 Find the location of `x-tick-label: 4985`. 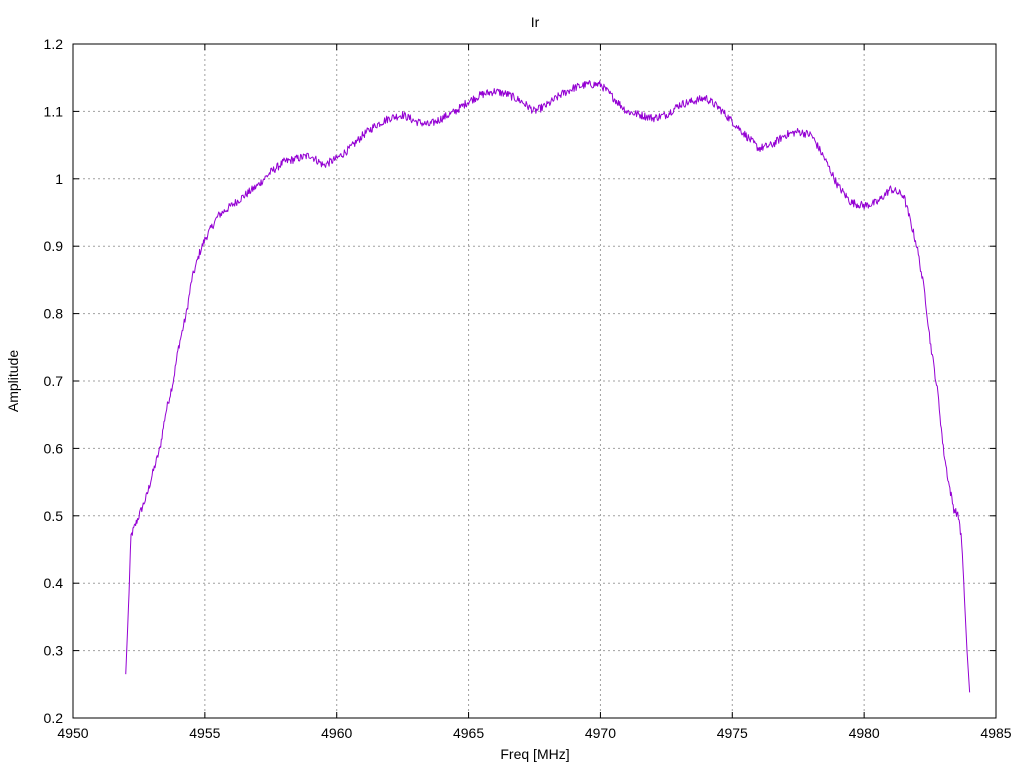

x-tick-label: 4985 is located at coordinates (995, 733).